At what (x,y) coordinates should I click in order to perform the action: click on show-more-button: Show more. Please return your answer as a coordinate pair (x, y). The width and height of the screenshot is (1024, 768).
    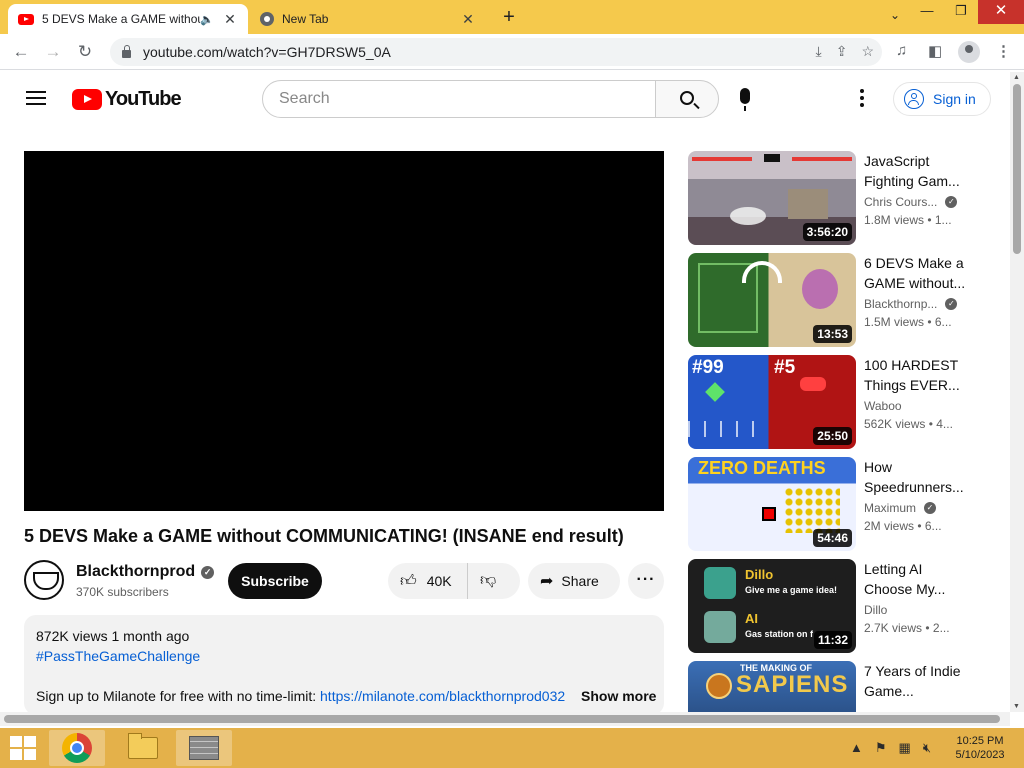
    Looking at the image, I should click on (618, 696).